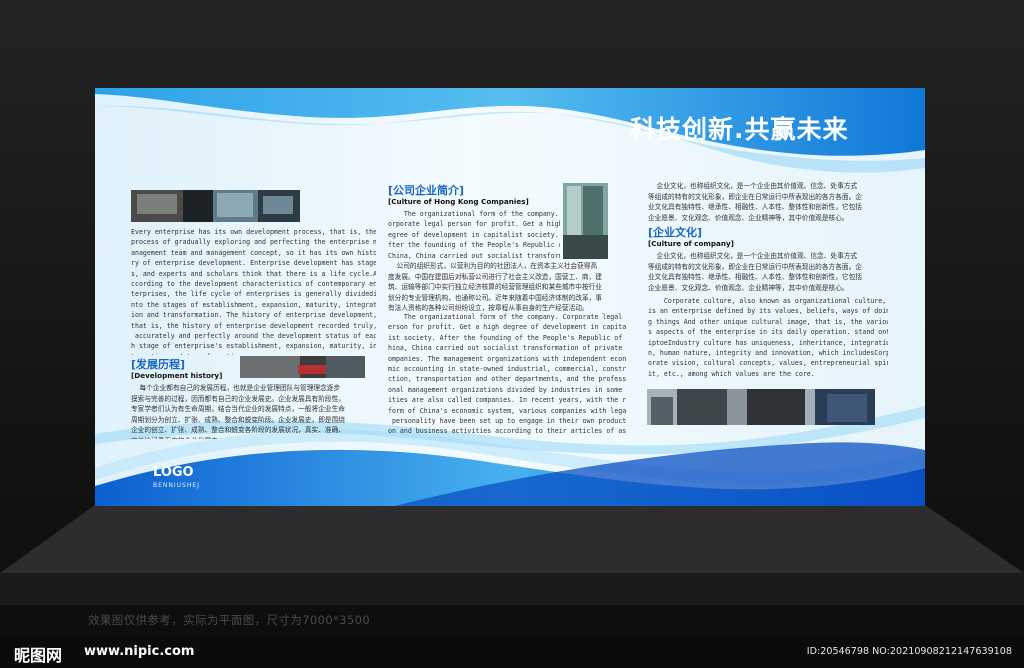 The width and height of the screenshot is (1024, 668). What do you see at coordinates (761, 407) in the screenshot?
I see `office-building-photos` at bounding box center [761, 407].